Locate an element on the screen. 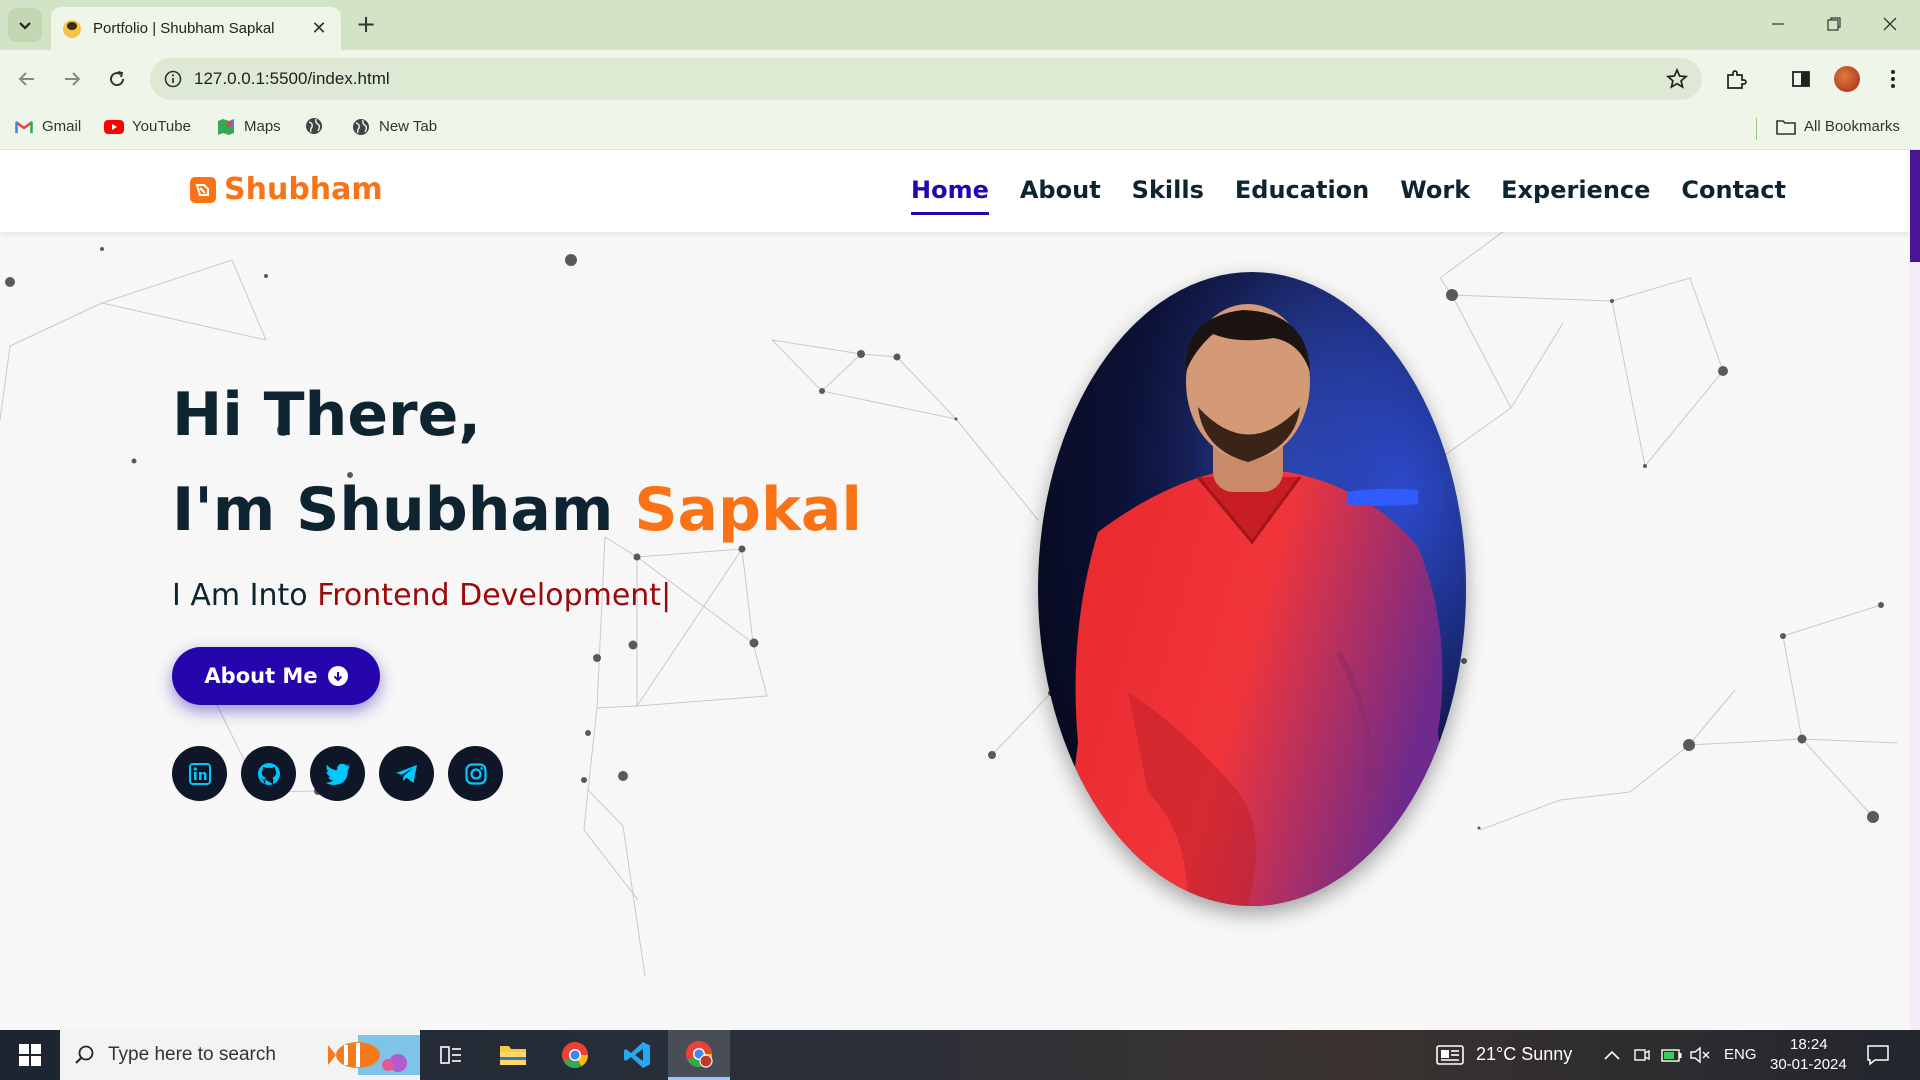  nav-skills: Skills is located at coordinates (1168, 195).